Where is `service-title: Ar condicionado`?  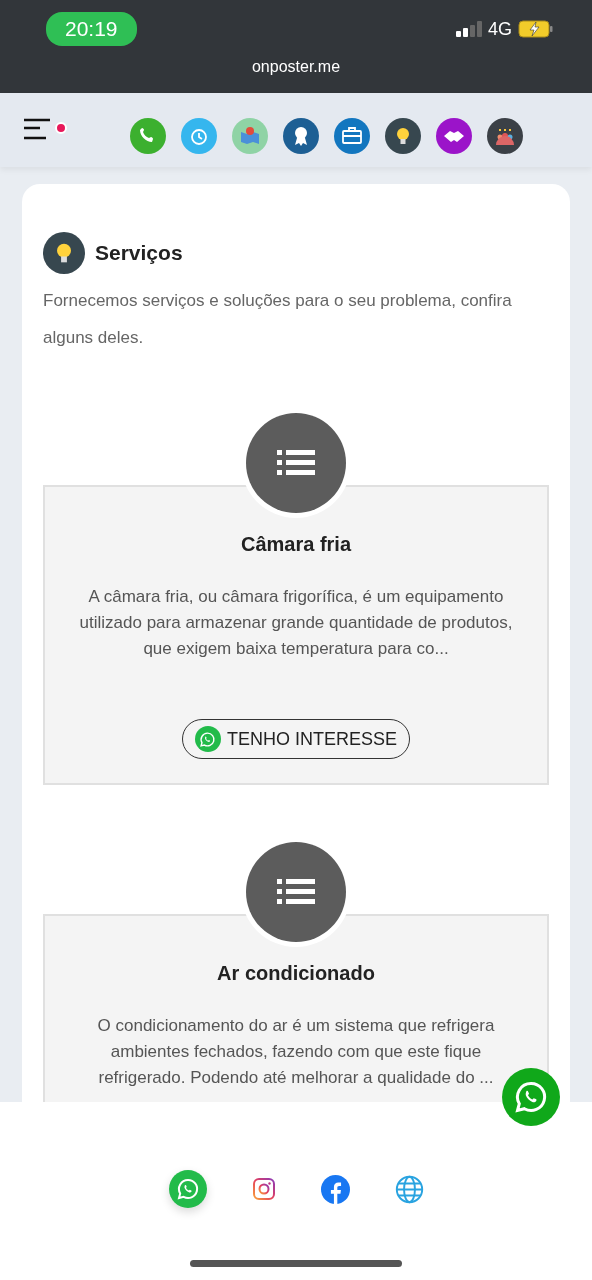 service-title: Ar condicionado is located at coordinates (296, 973).